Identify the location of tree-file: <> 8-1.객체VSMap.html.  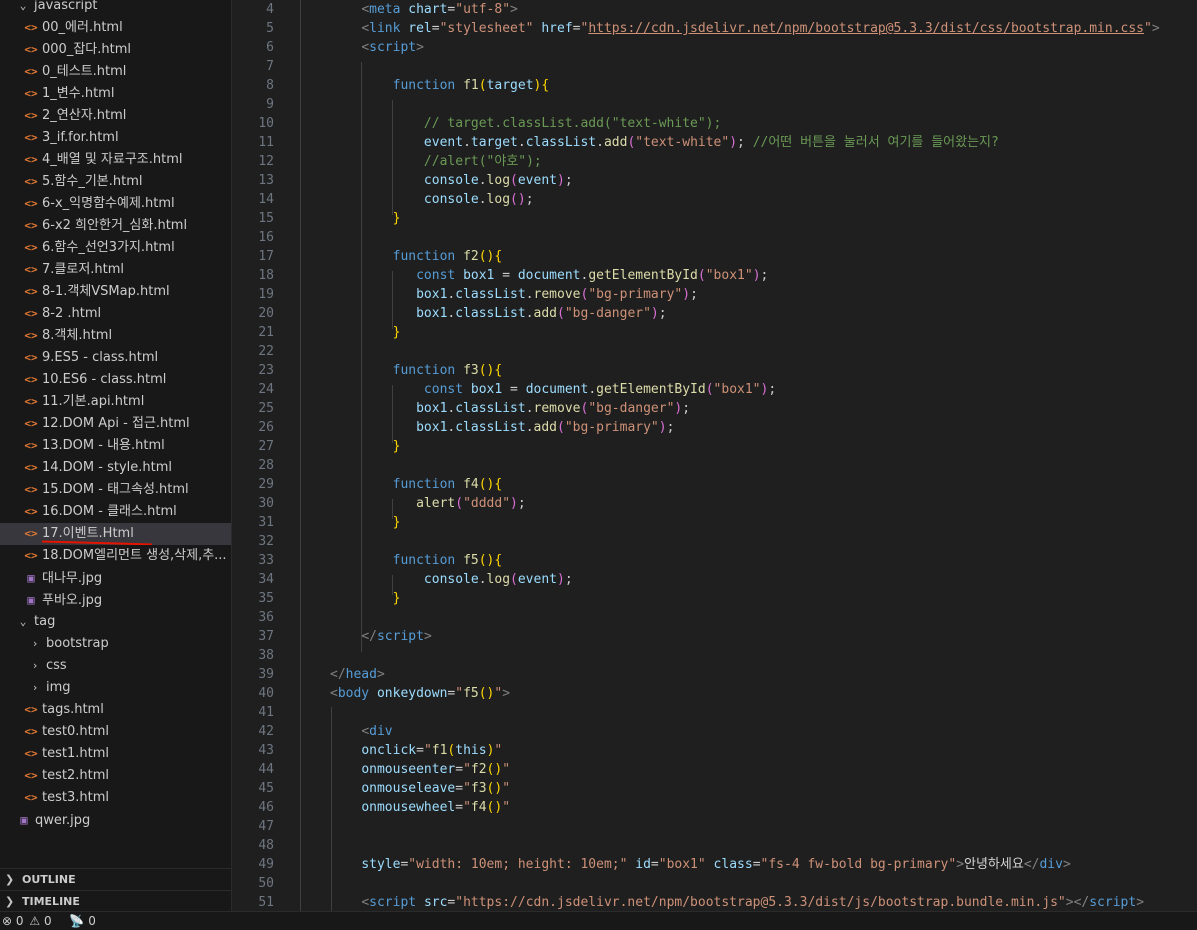
(115, 292).